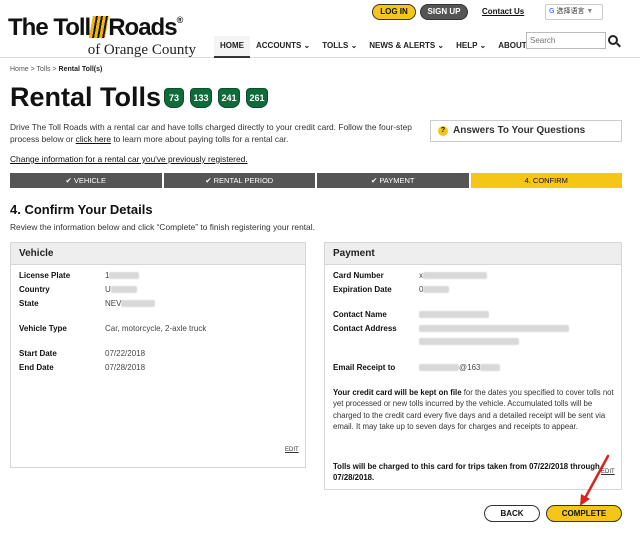  What do you see at coordinates (81, 209) in the screenshot?
I see `confirm-title: 4. Confirm Your Details` at bounding box center [81, 209].